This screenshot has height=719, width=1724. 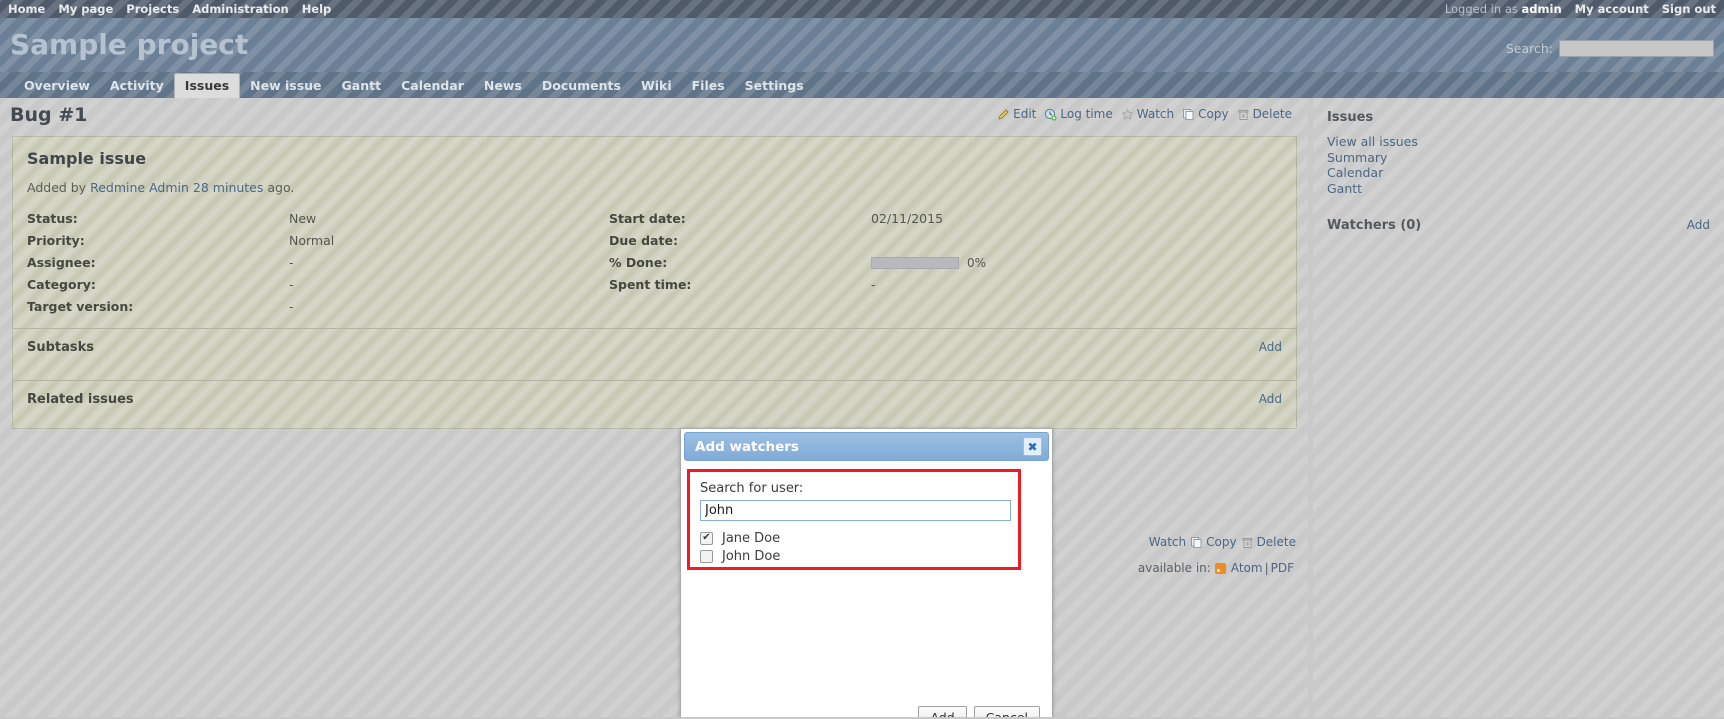 What do you see at coordinates (1612, 9) in the screenshot?
I see `nav-my-account: My account` at bounding box center [1612, 9].